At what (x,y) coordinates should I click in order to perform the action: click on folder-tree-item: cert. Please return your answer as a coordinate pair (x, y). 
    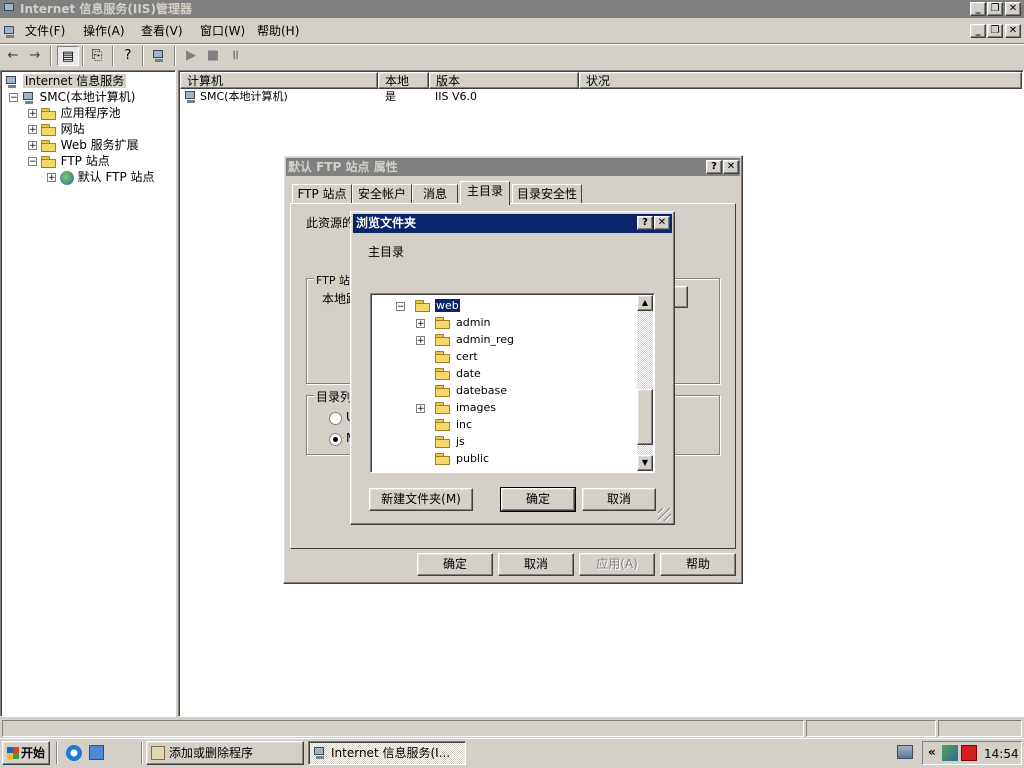
    Looking at the image, I should click on (447, 356).